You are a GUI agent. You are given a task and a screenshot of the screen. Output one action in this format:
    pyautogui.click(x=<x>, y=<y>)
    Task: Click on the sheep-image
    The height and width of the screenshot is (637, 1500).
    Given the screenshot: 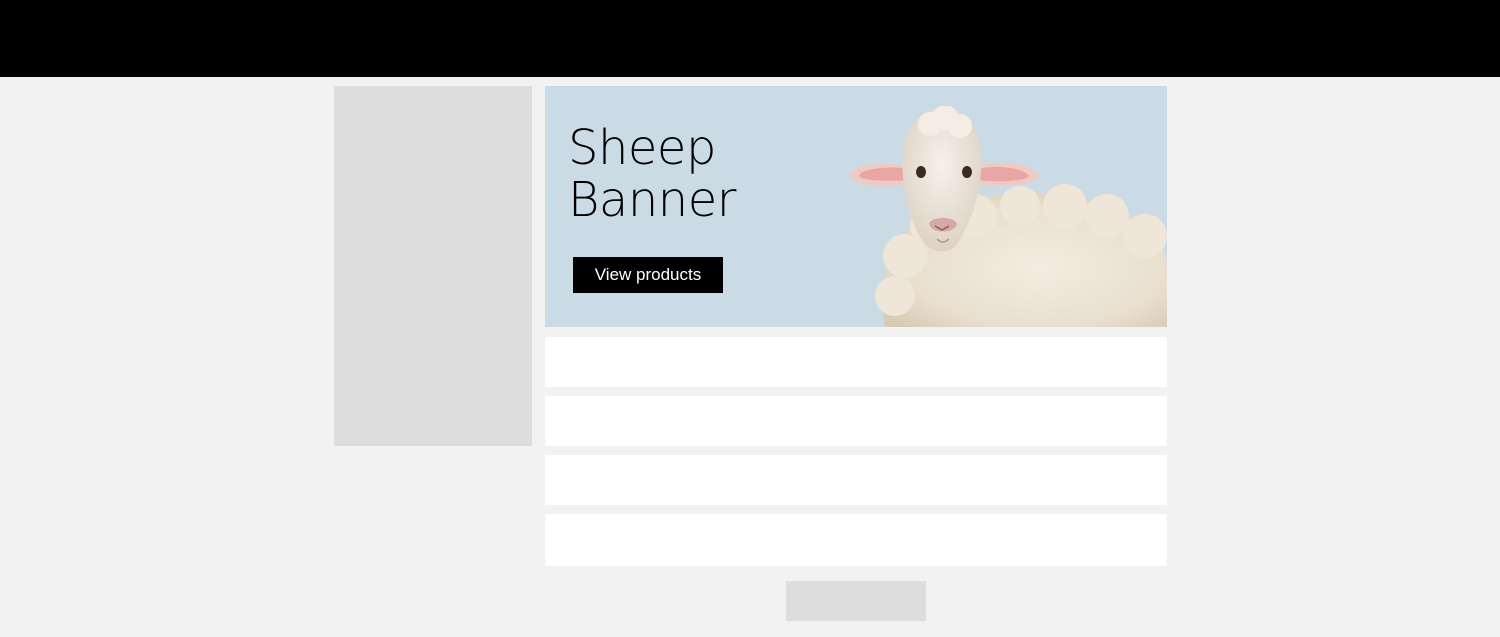 What is the action you would take?
    pyautogui.click(x=1008, y=216)
    